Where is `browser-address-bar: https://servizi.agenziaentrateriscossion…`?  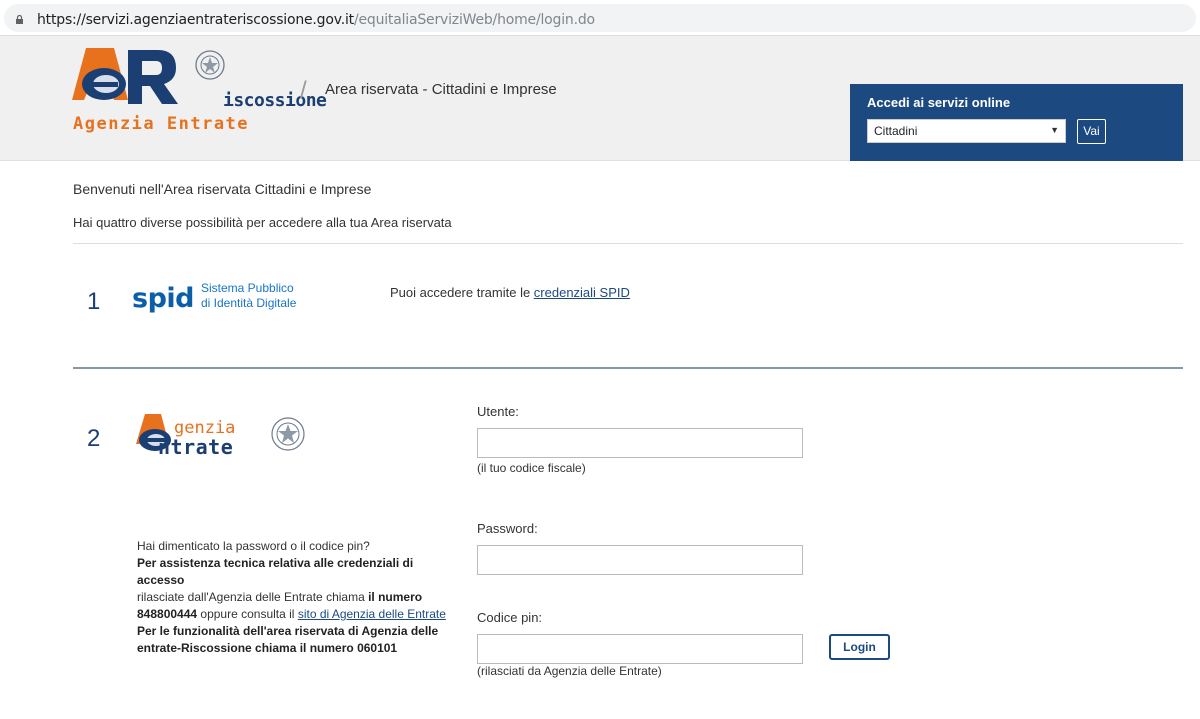 browser-address-bar: https://servizi.agenziaentrateriscossion… is located at coordinates (600, 18).